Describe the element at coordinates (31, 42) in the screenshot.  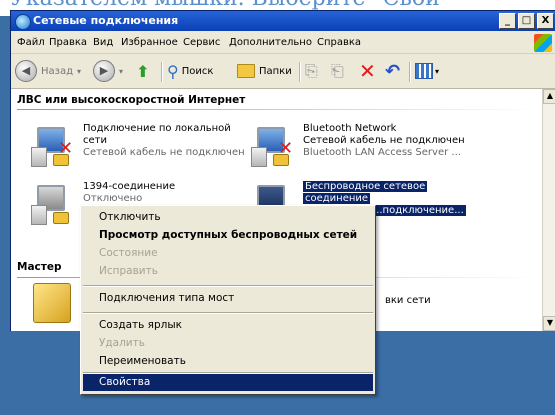
I see `menu-file: Файл` at that location.